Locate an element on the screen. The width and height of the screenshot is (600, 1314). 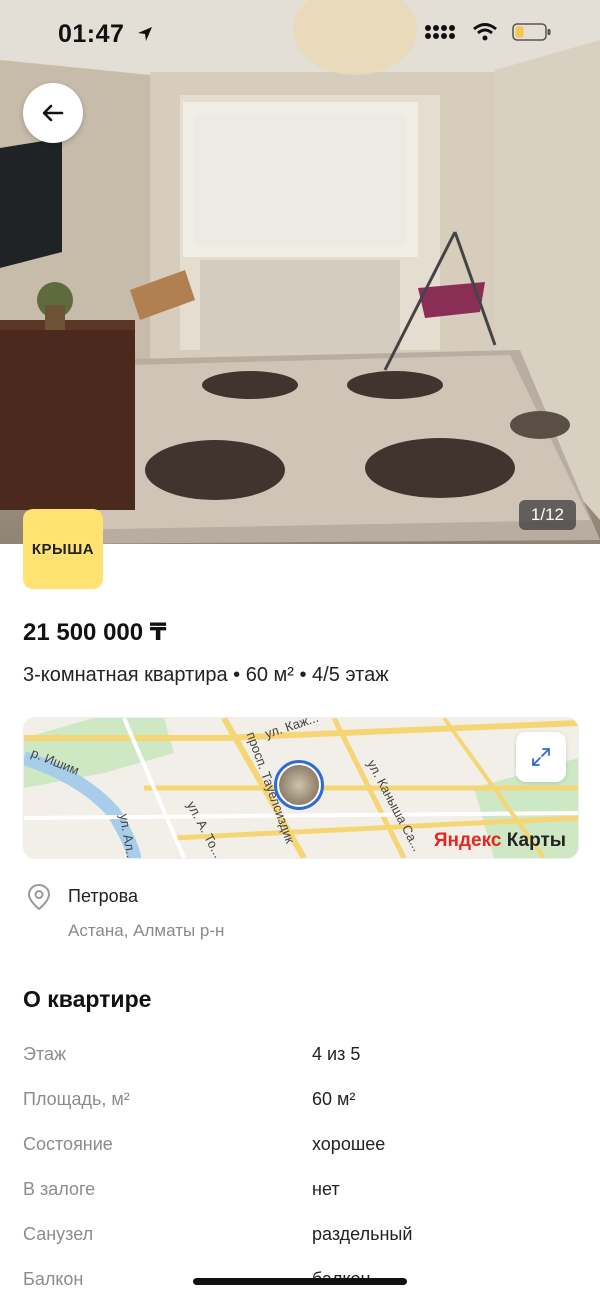
spec-value: раздельный is located at coordinates (362, 1234).